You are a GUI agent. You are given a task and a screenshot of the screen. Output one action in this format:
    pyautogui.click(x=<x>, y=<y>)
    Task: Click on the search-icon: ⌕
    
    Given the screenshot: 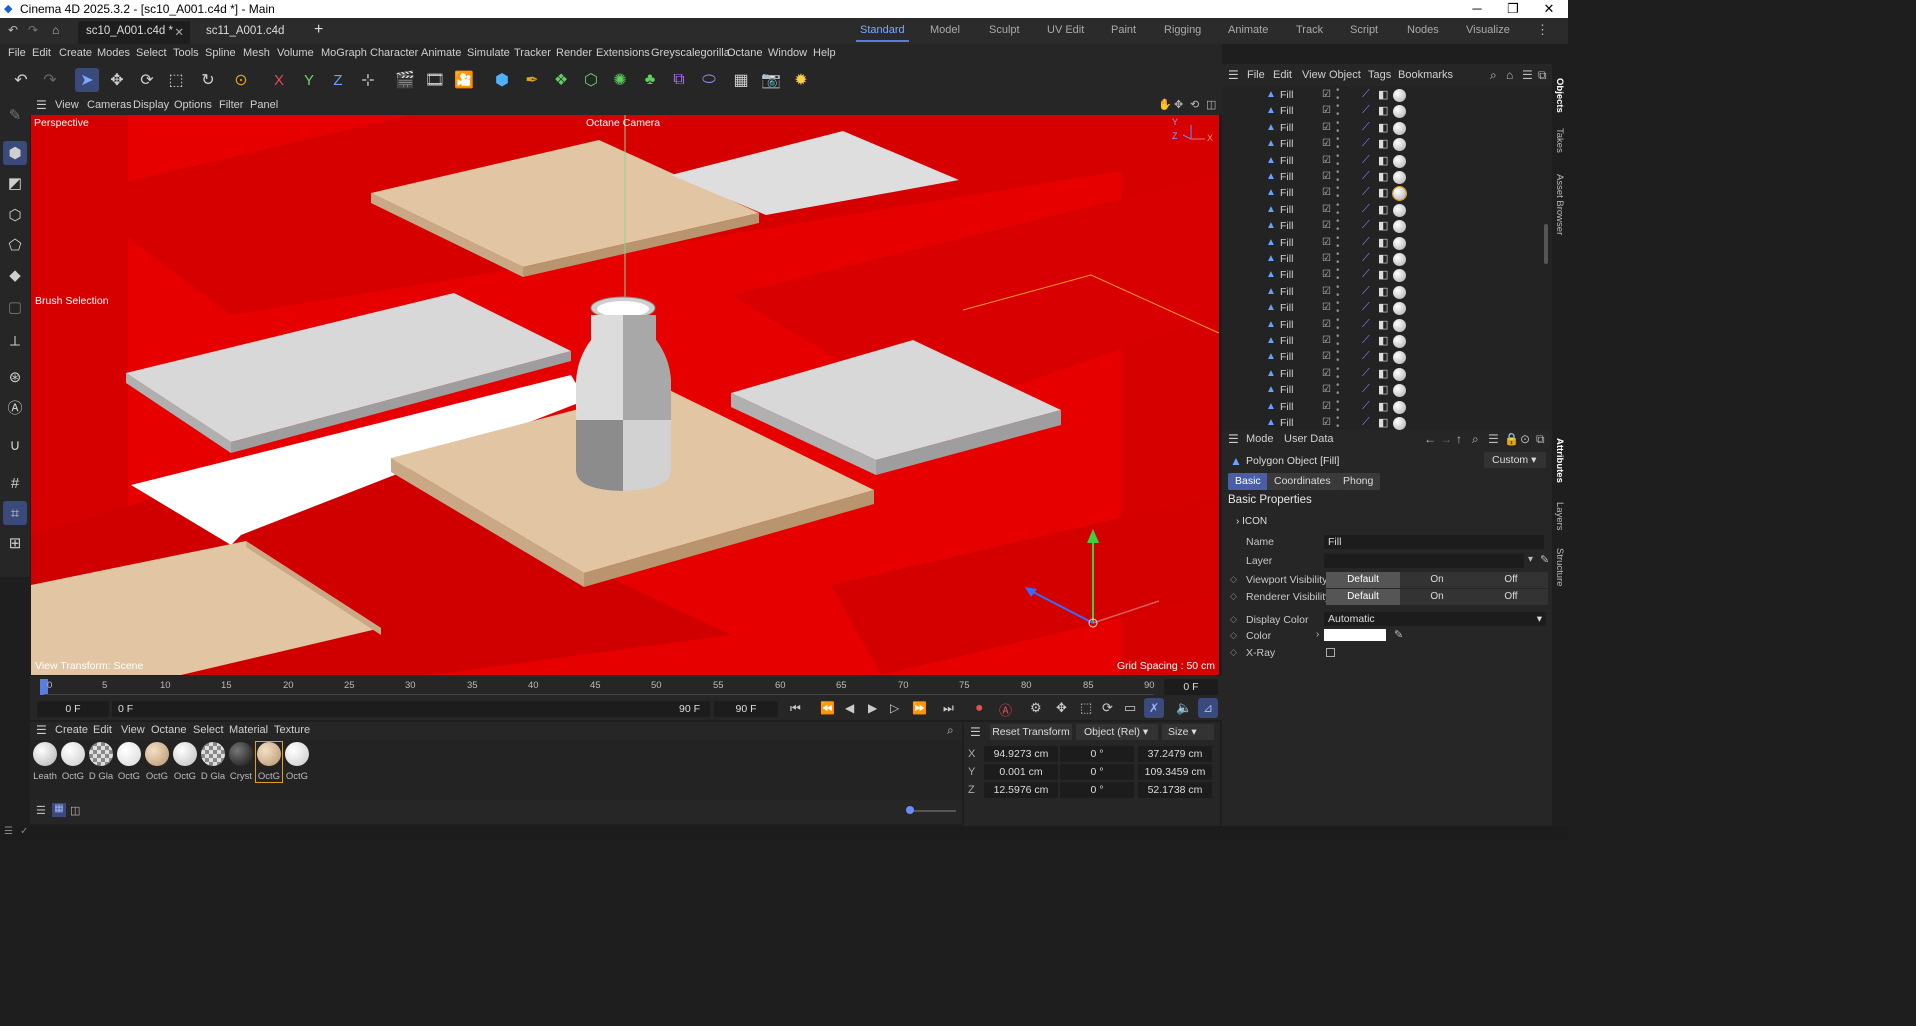 What is the action you would take?
    pyautogui.click(x=1493, y=75)
    